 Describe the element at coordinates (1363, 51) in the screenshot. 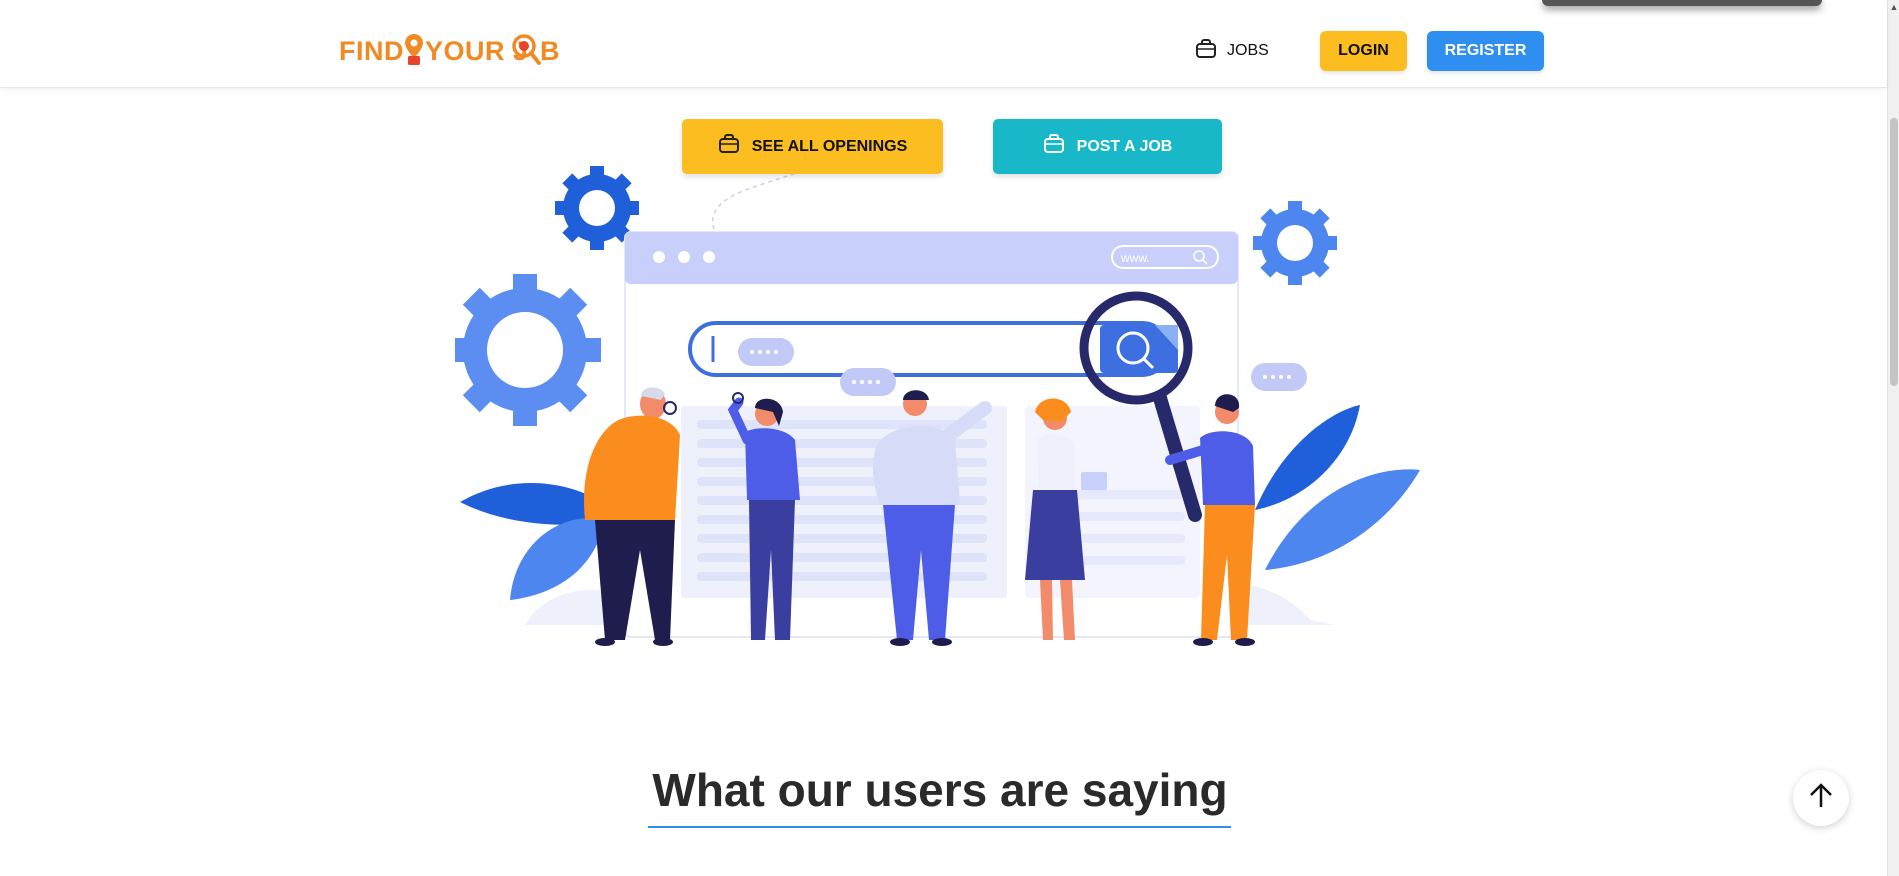

I see `login-button: LOGIN` at that location.